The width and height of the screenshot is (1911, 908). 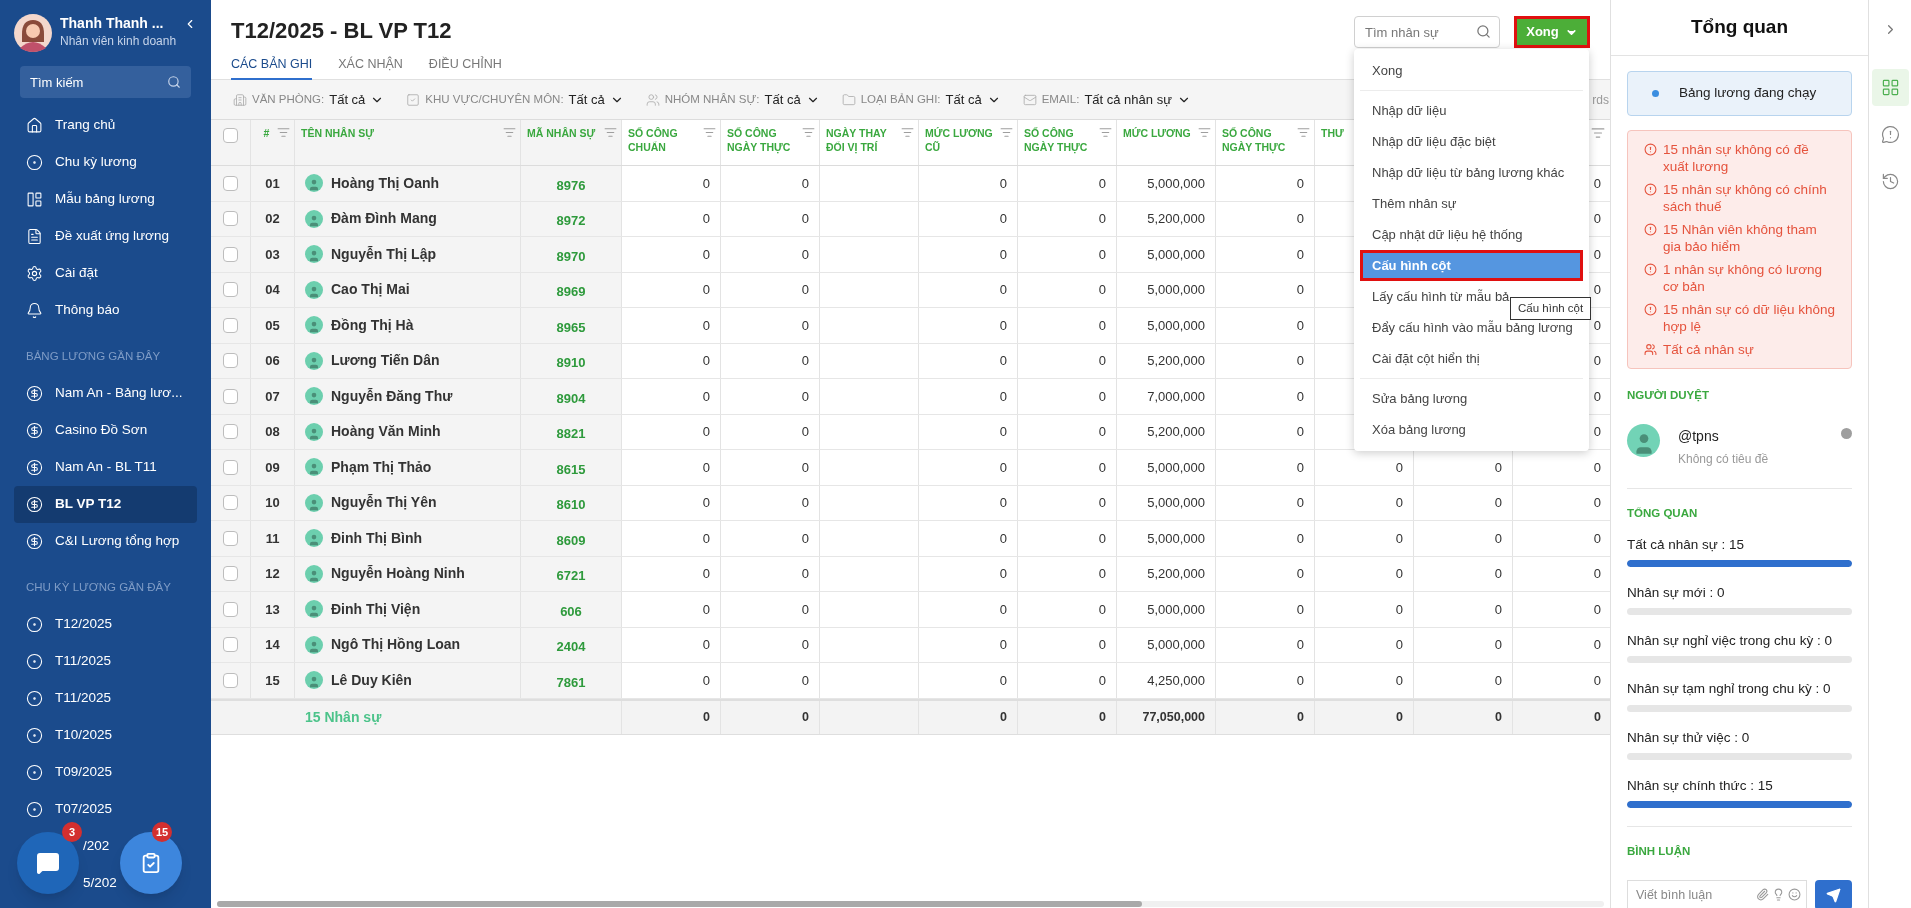 I want to click on nav-item: Casino Đồ Sơn, so click(x=105, y=430).